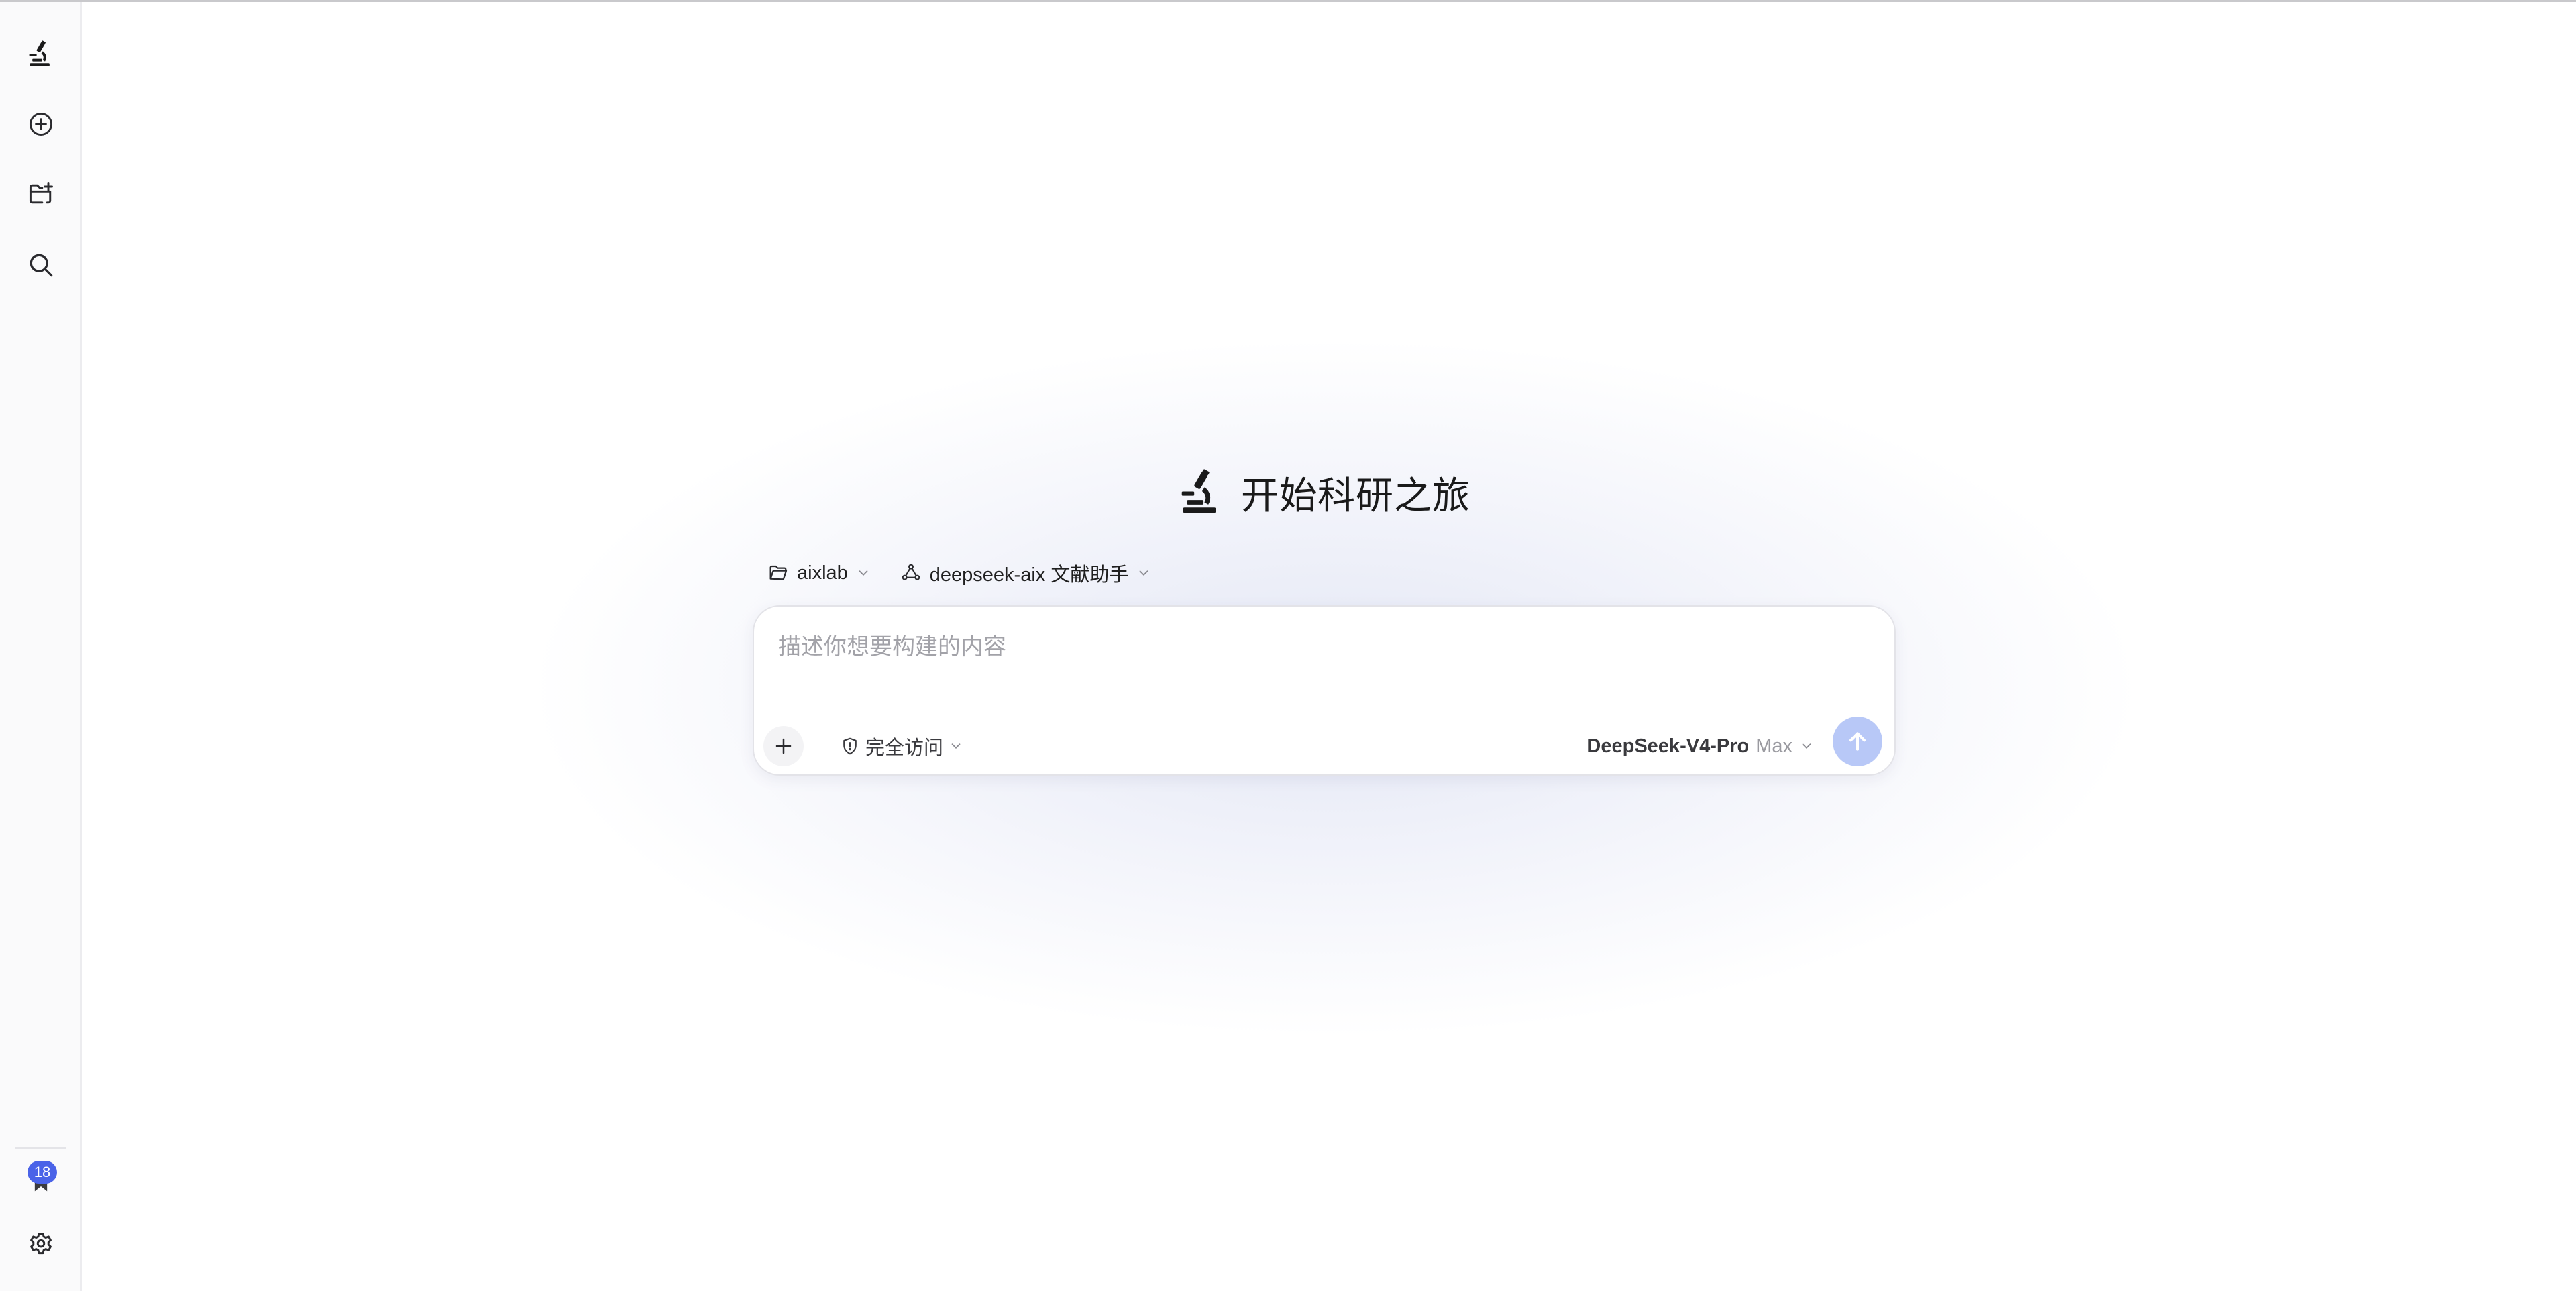 This screenshot has height=1291, width=2576. I want to click on gear-icon, so click(41, 1244).